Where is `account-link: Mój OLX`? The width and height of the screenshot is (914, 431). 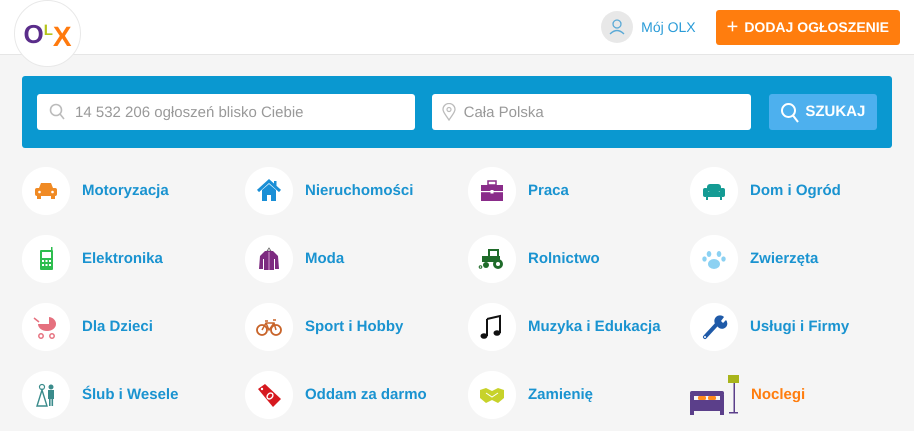 account-link: Mój OLX is located at coordinates (668, 27).